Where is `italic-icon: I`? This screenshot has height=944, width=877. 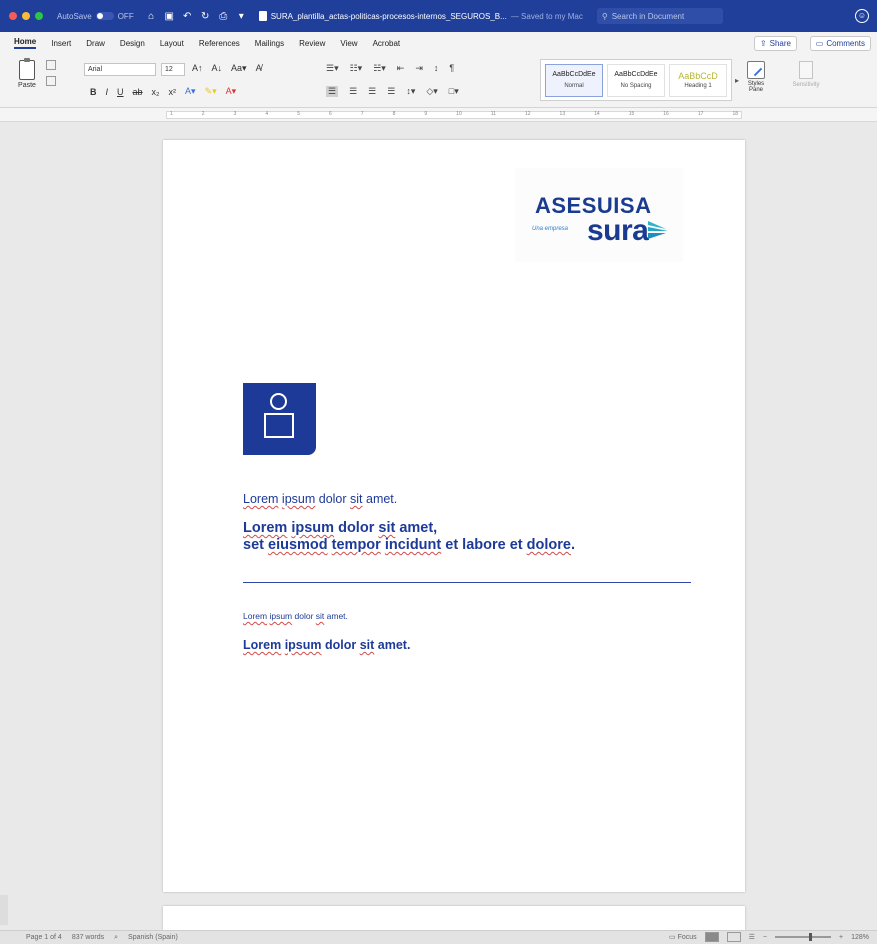 italic-icon: I is located at coordinates (107, 92).